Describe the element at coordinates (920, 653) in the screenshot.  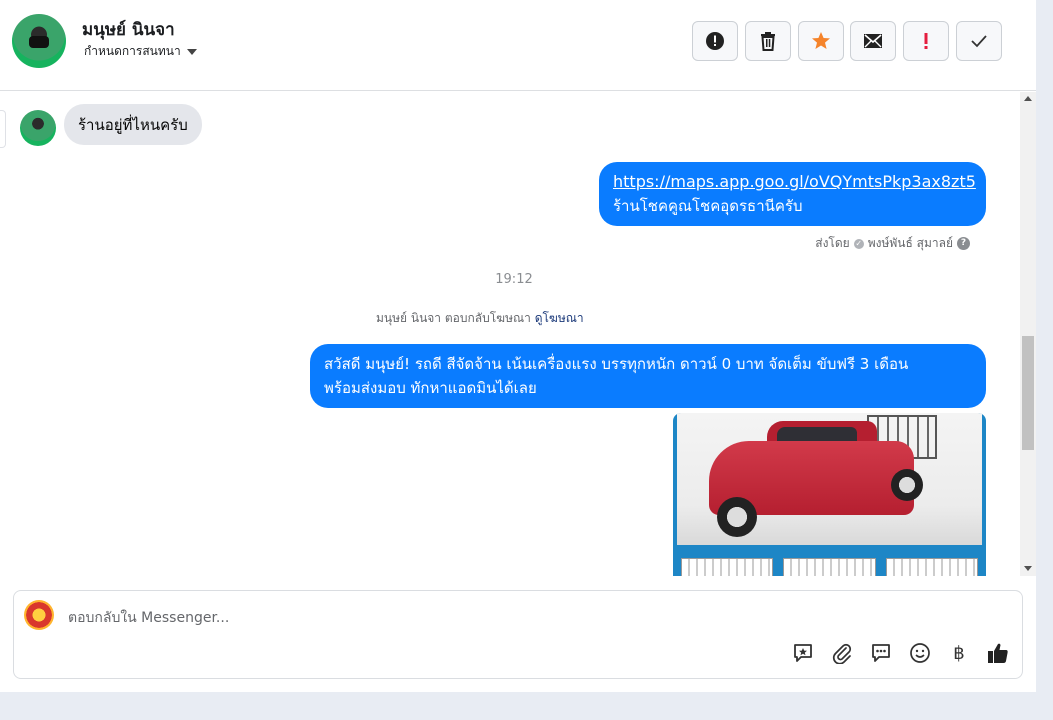
I see `emoji-icon` at that location.